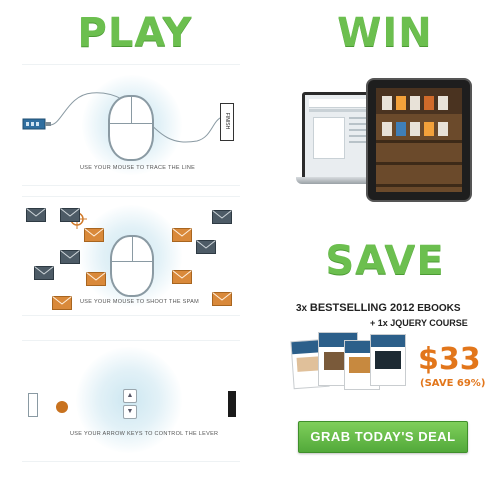 The image size is (500, 477). Describe the element at coordinates (362, 308) in the screenshot. I see `offer-bold: BESTSELLING 2012` at that location.